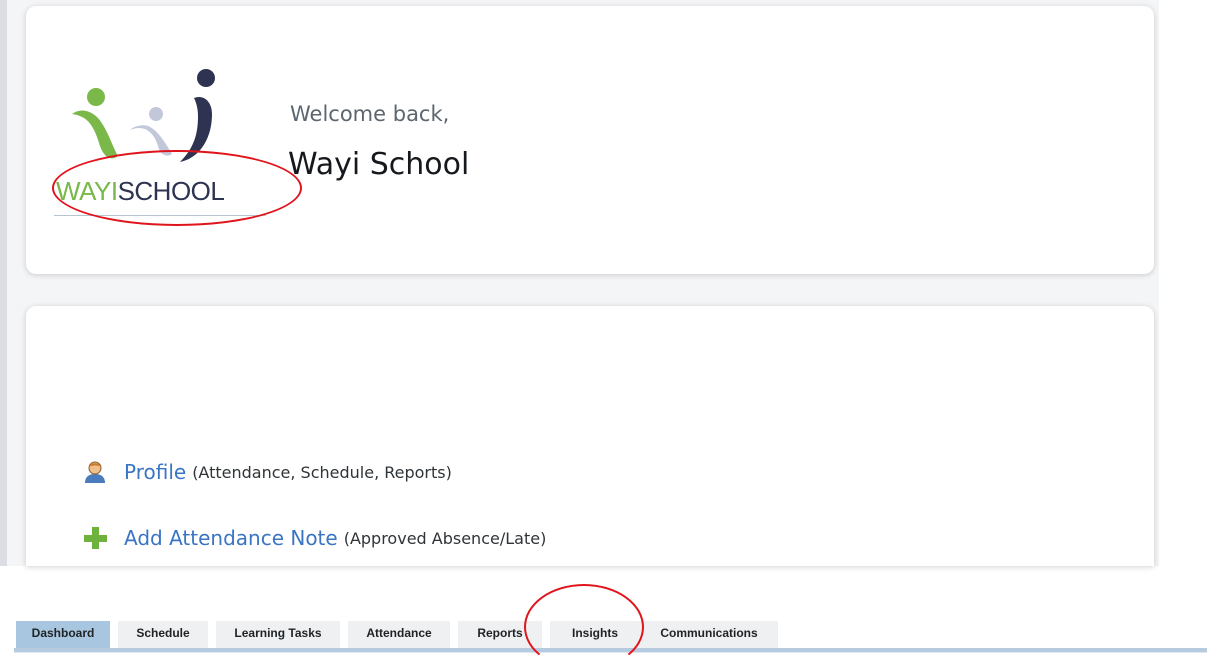 The height and width of the screenshot is (670, 1207). I want to click on tab-communications: Communications, so click(709, 634).